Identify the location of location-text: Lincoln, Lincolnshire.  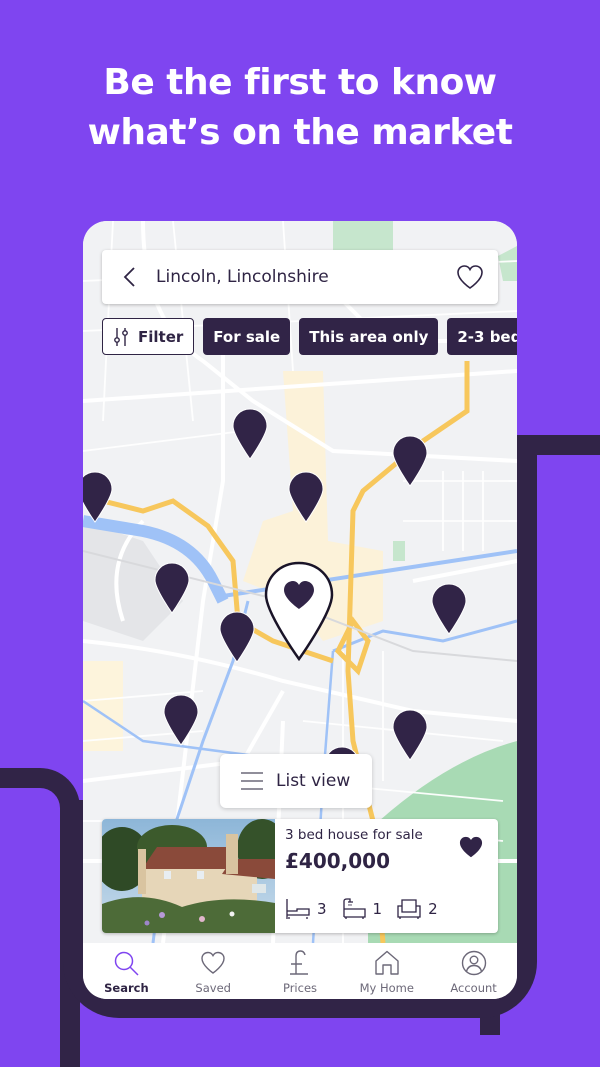
(306, 277).